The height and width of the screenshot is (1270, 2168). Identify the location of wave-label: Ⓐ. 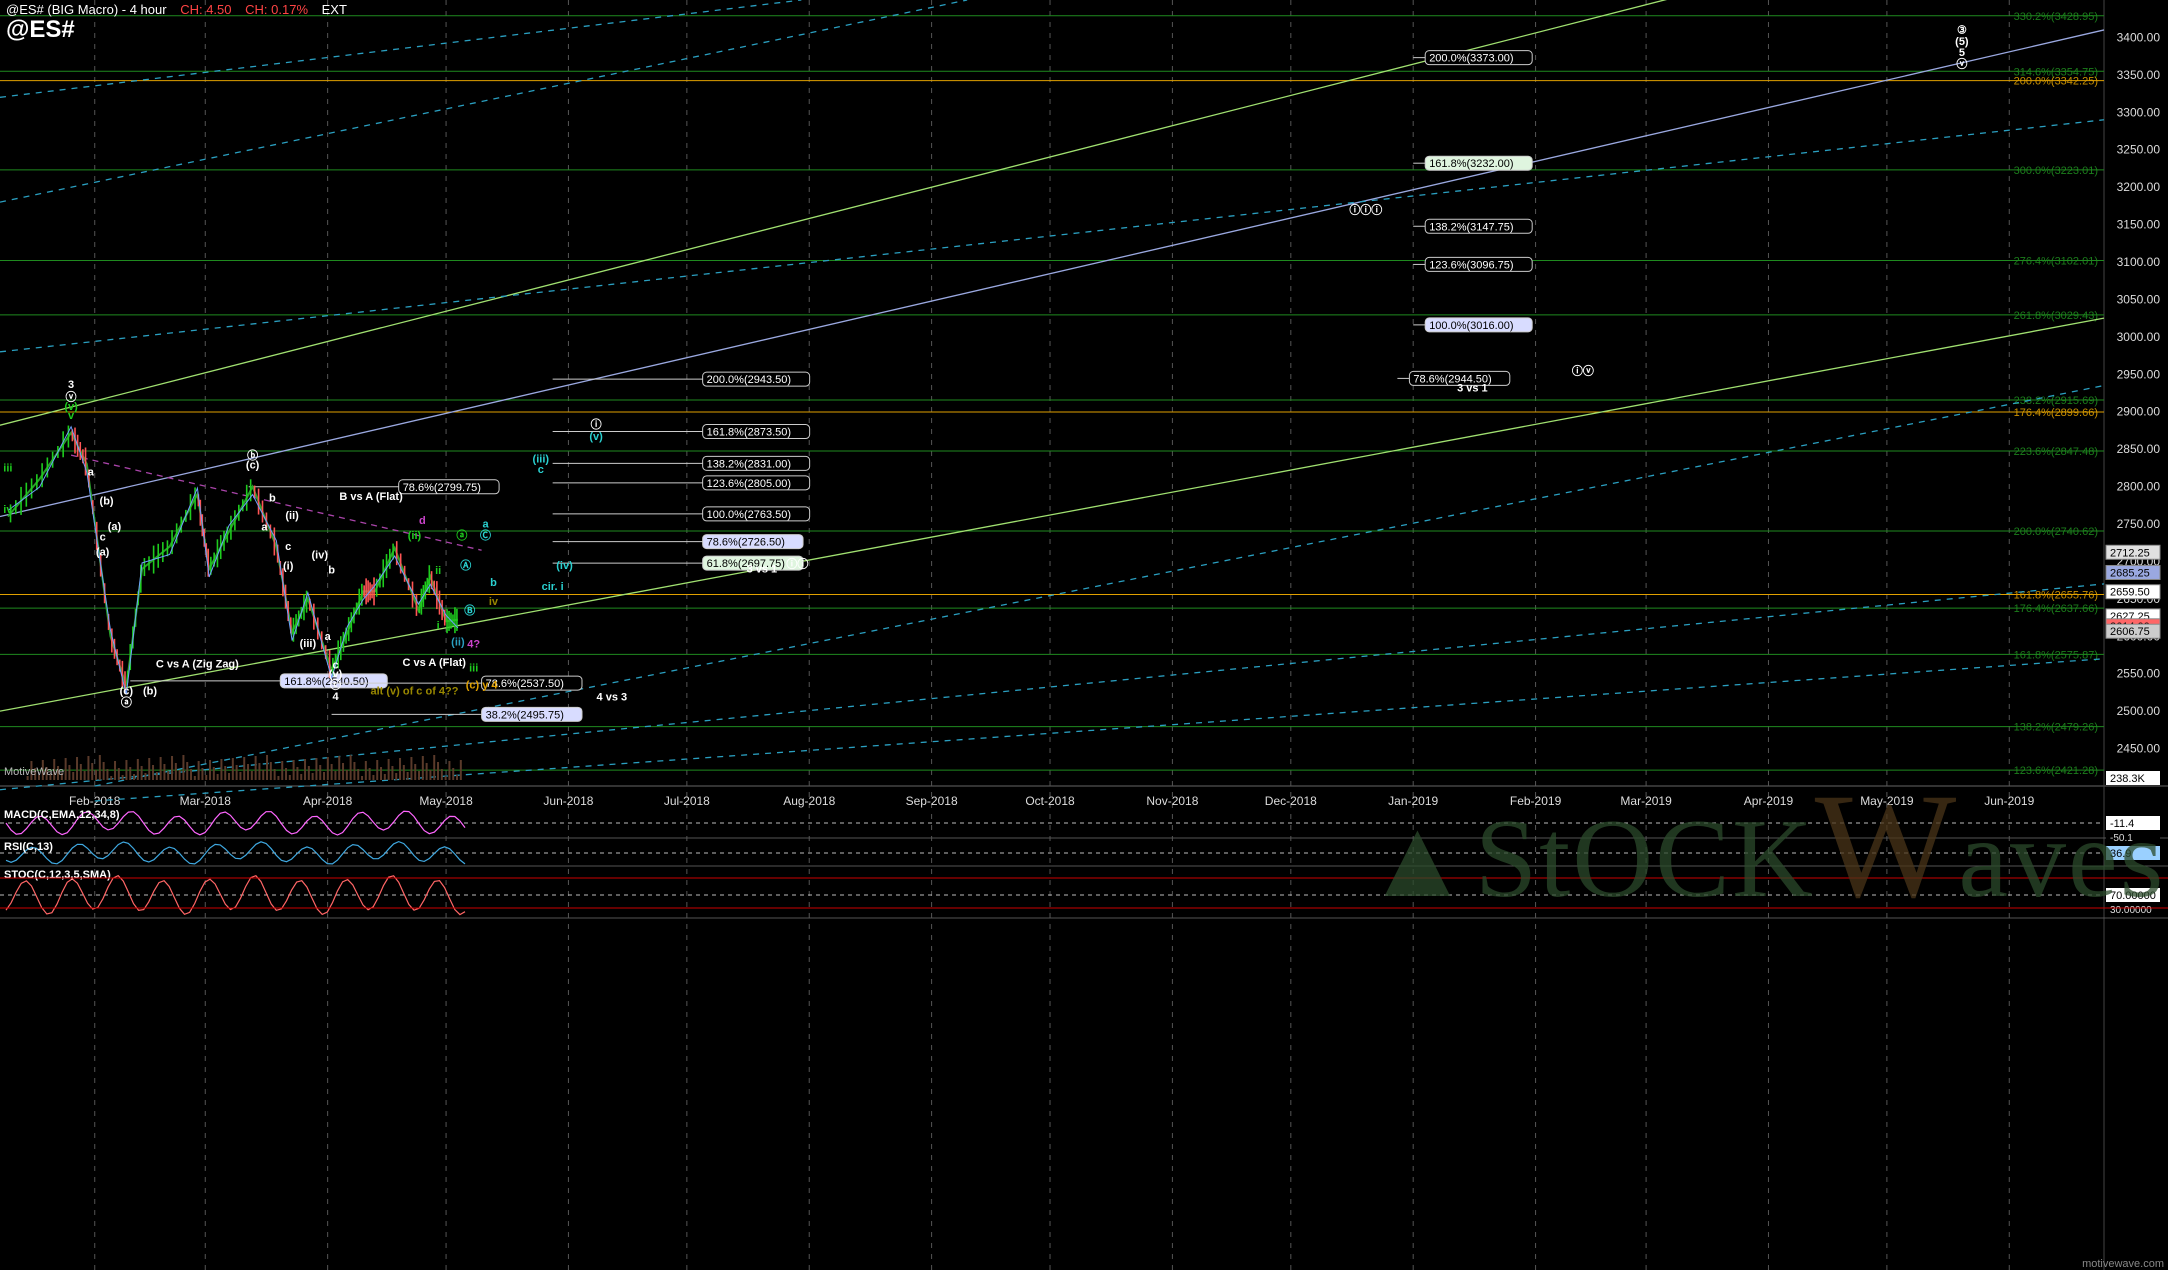
(465, 565).